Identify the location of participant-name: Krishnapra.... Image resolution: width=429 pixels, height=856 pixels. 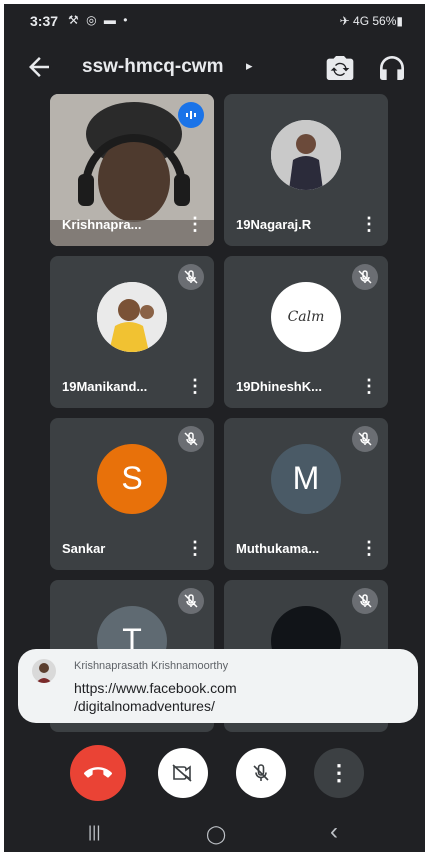
(102, 224).